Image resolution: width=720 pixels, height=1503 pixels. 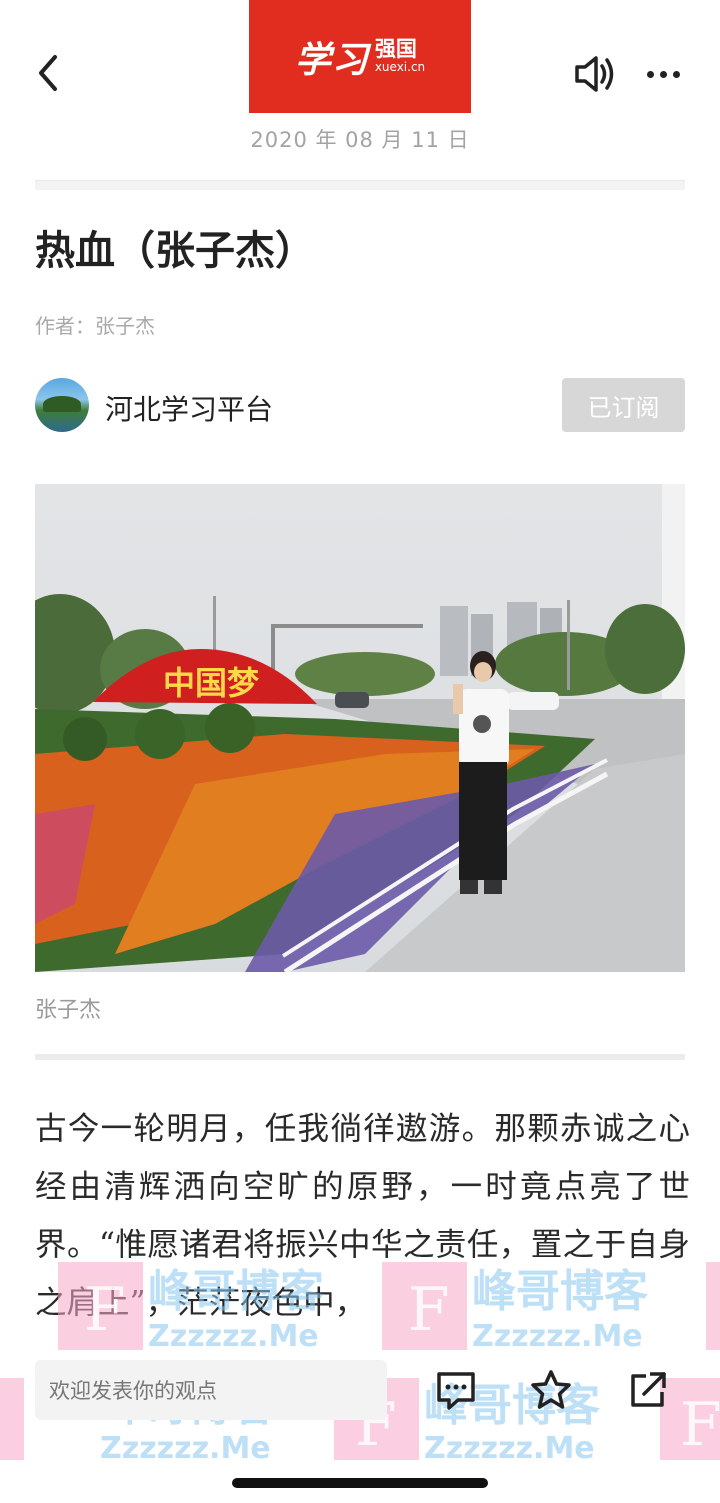 I want to click on logo-main-text: 学习, so click(x=331, y=59).